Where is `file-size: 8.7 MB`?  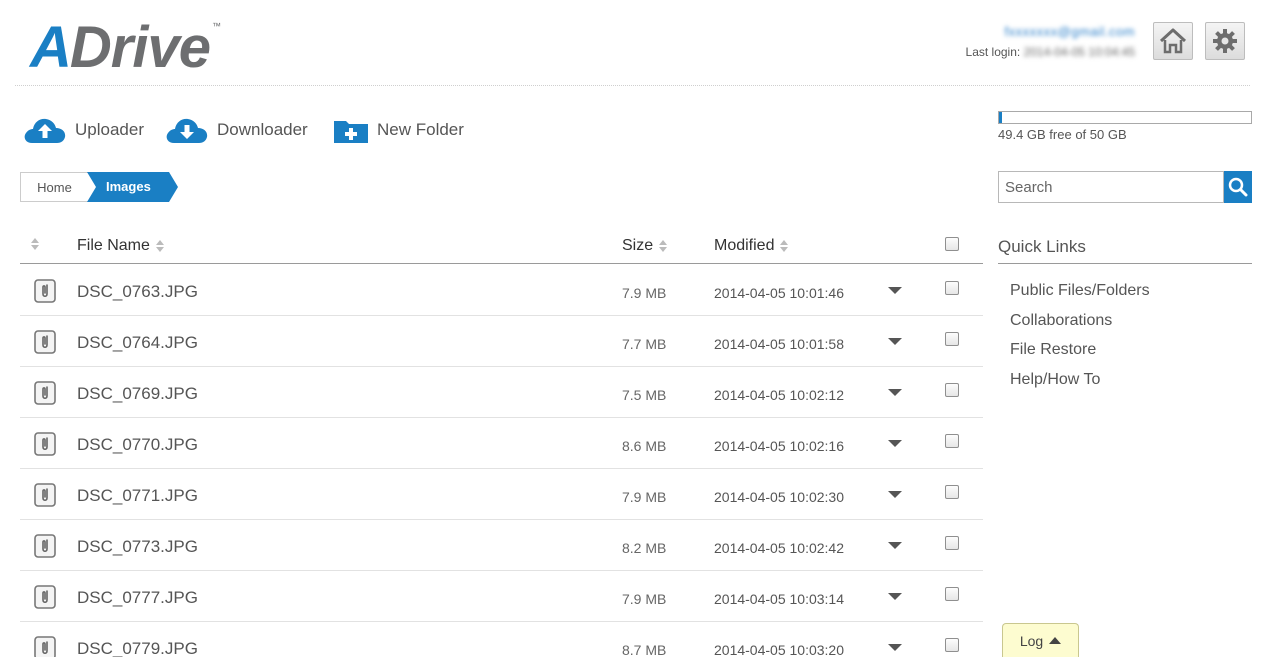
file-size: 8.7 MB is located at coordinates (644, 649).